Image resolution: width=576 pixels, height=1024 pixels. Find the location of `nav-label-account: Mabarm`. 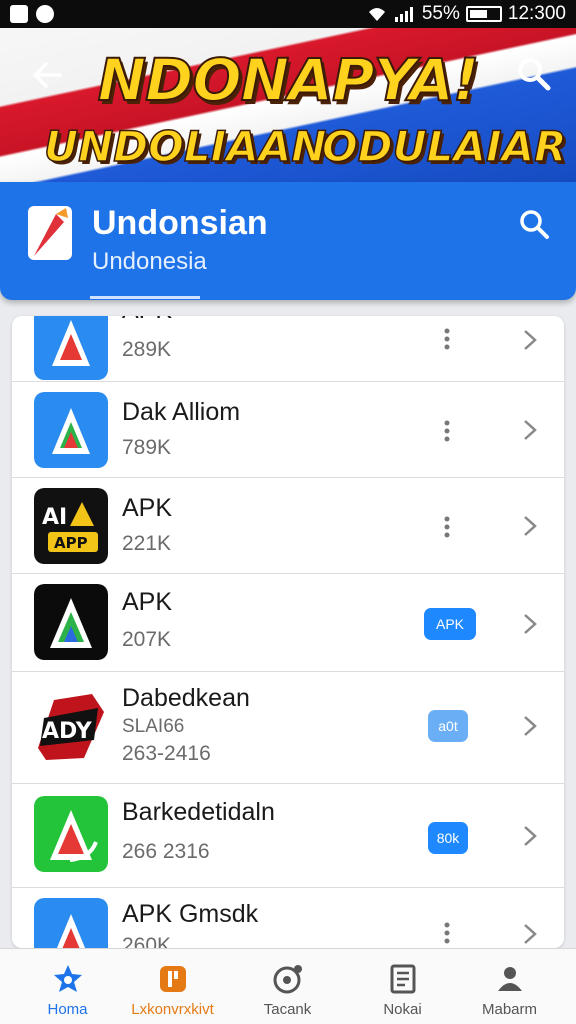

nav-label-account: Mabarm is located at coordinates (509, 1009).